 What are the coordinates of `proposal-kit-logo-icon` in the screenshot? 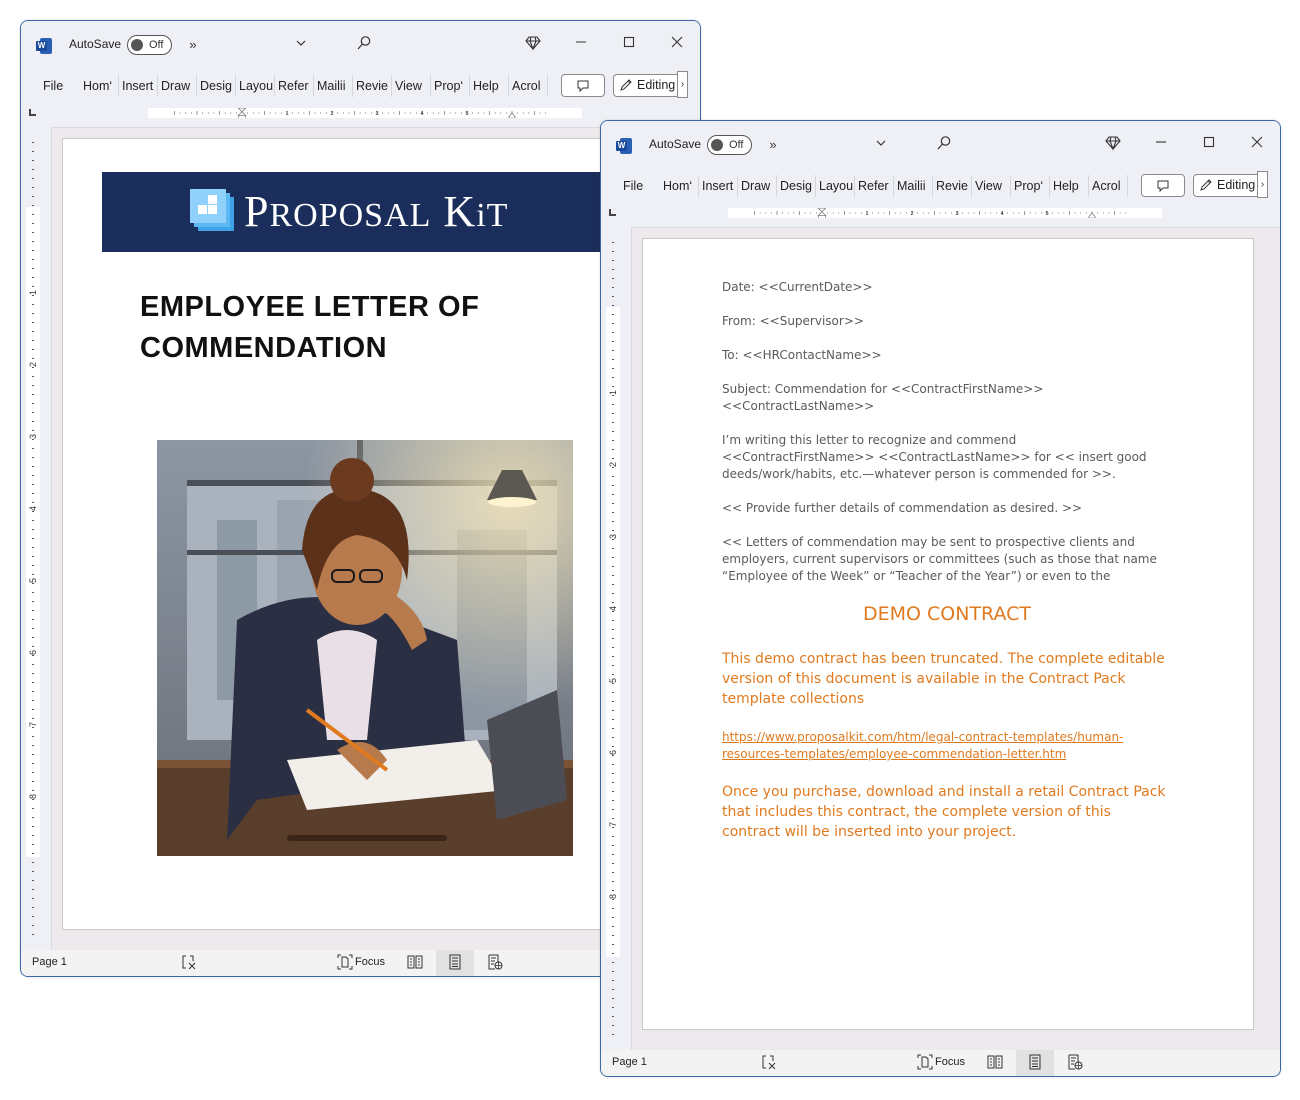 It's located at (212, 210).